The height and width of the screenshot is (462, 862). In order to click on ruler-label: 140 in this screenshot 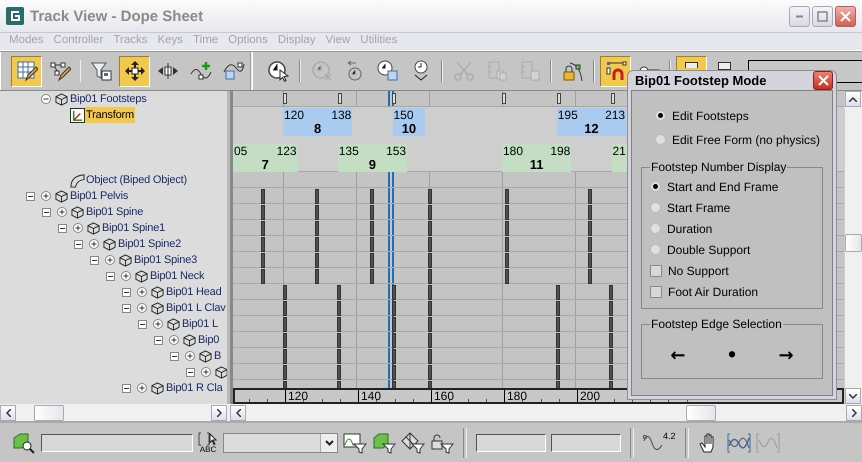, I will do `click(370, 396)`.